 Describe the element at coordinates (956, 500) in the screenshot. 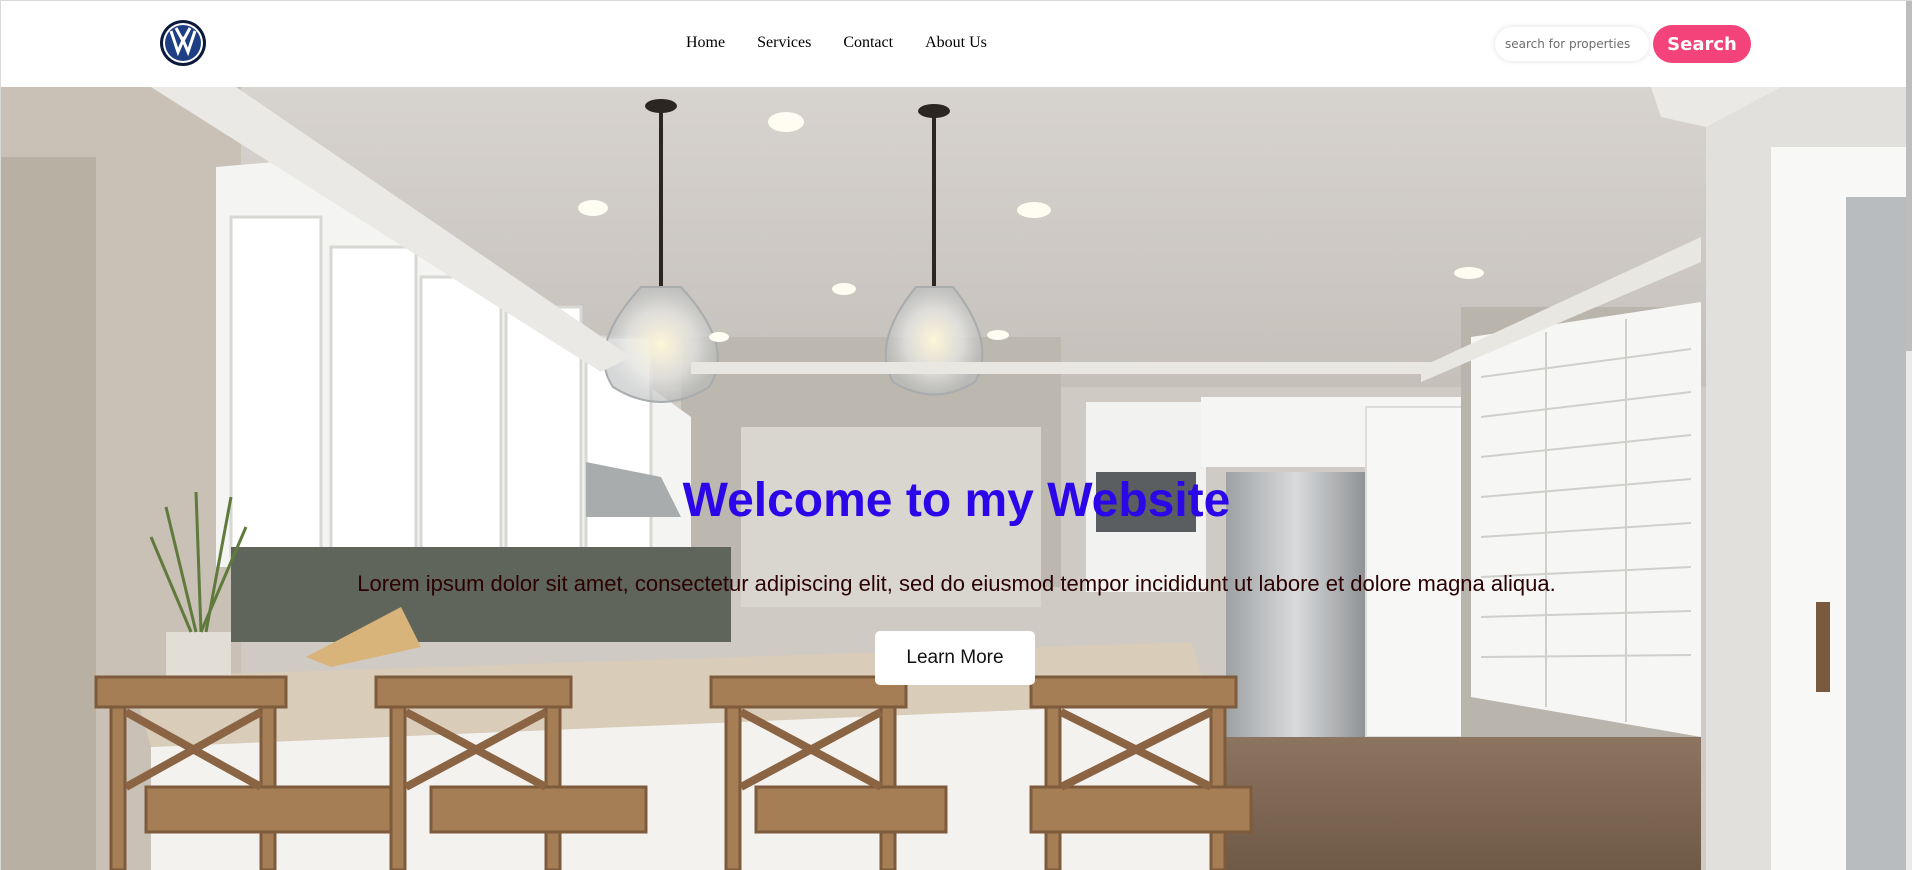

I see `hero-title: Welcome to my Website` at that location.